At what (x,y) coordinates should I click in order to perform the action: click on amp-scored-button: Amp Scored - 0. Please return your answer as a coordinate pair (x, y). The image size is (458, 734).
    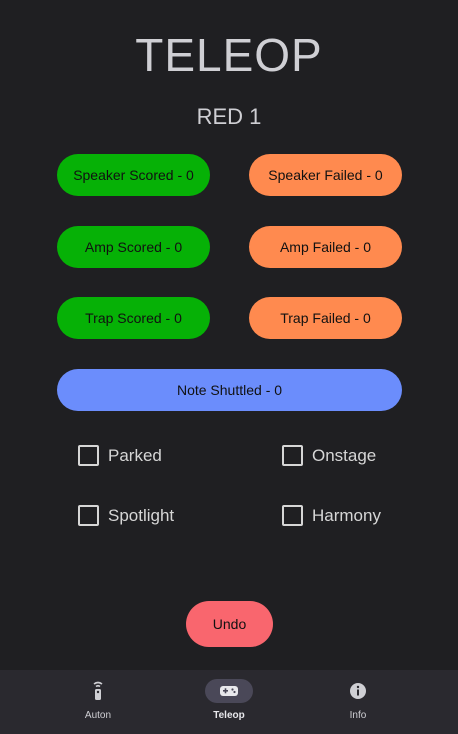
    Looking at the image, I should click on (133, 247).